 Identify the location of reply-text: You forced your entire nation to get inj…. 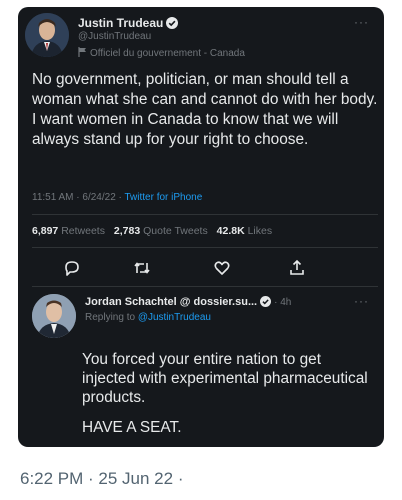
(227, 393).